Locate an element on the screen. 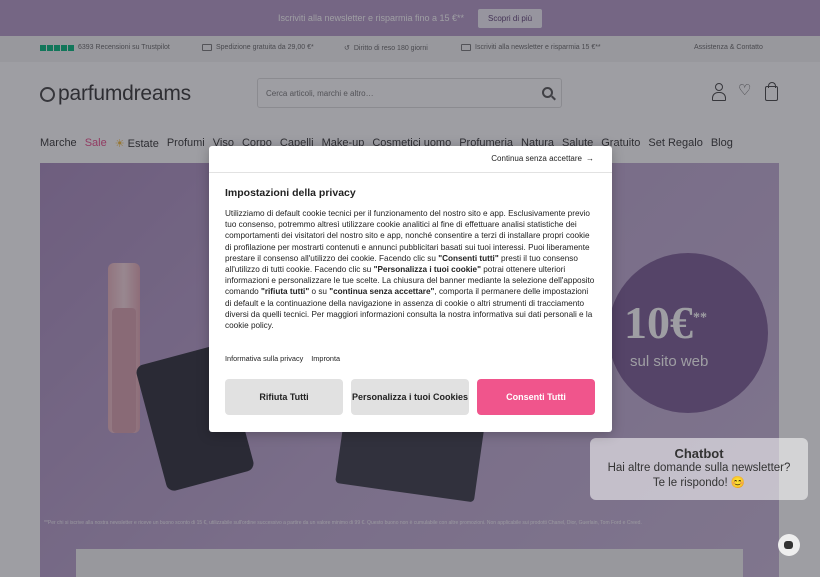 This screenshot has height=577, width=820. arrow-right-icon: → is located at coordinates (590, 158).